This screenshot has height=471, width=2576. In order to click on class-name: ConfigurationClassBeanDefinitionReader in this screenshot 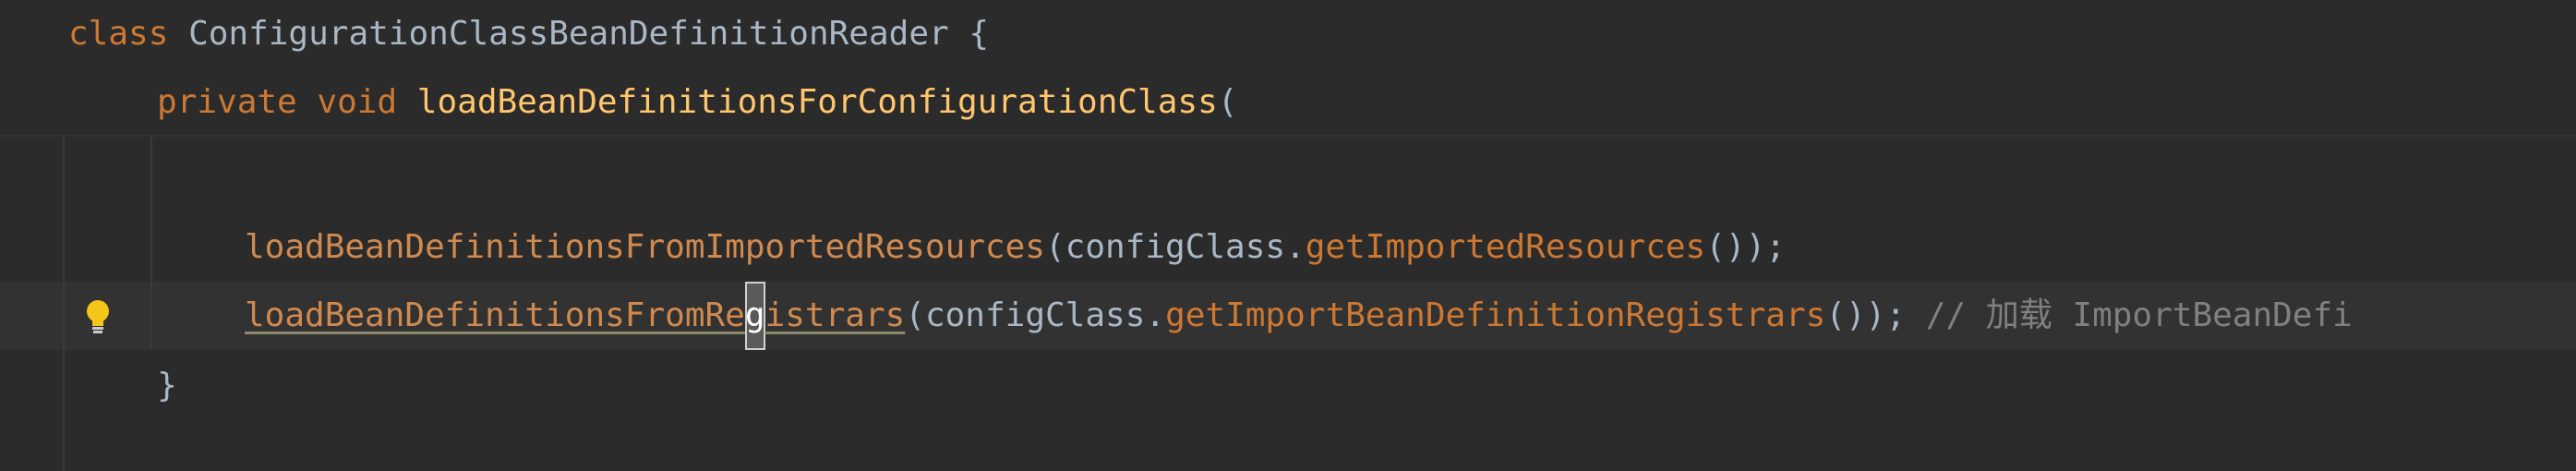, I will do `click(568, 34)`.